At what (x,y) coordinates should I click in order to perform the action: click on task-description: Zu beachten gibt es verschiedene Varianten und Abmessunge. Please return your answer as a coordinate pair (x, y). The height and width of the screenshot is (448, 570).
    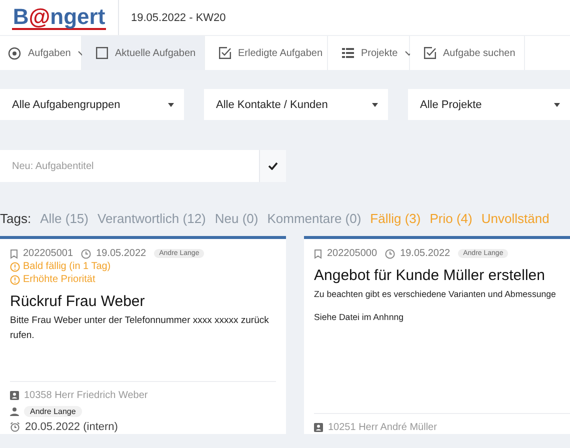
    Looking at the image, I should click on (435, 294).